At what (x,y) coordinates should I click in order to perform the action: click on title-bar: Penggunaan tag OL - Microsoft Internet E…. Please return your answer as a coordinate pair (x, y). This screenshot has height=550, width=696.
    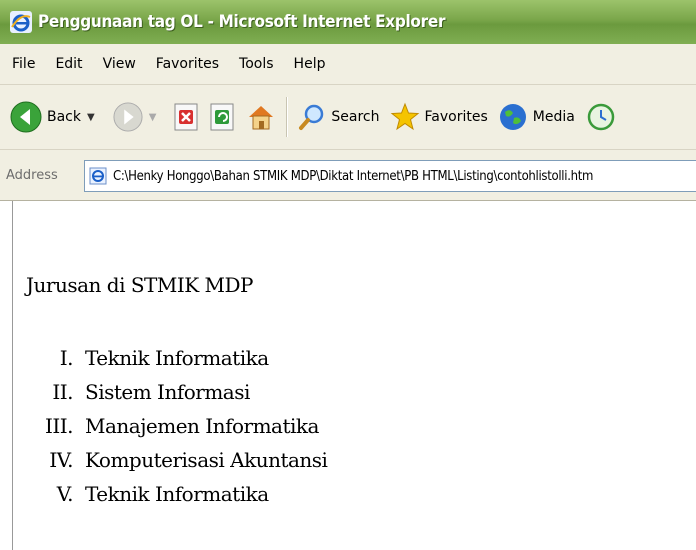
    Looking at the image, I should click on (348, 22).